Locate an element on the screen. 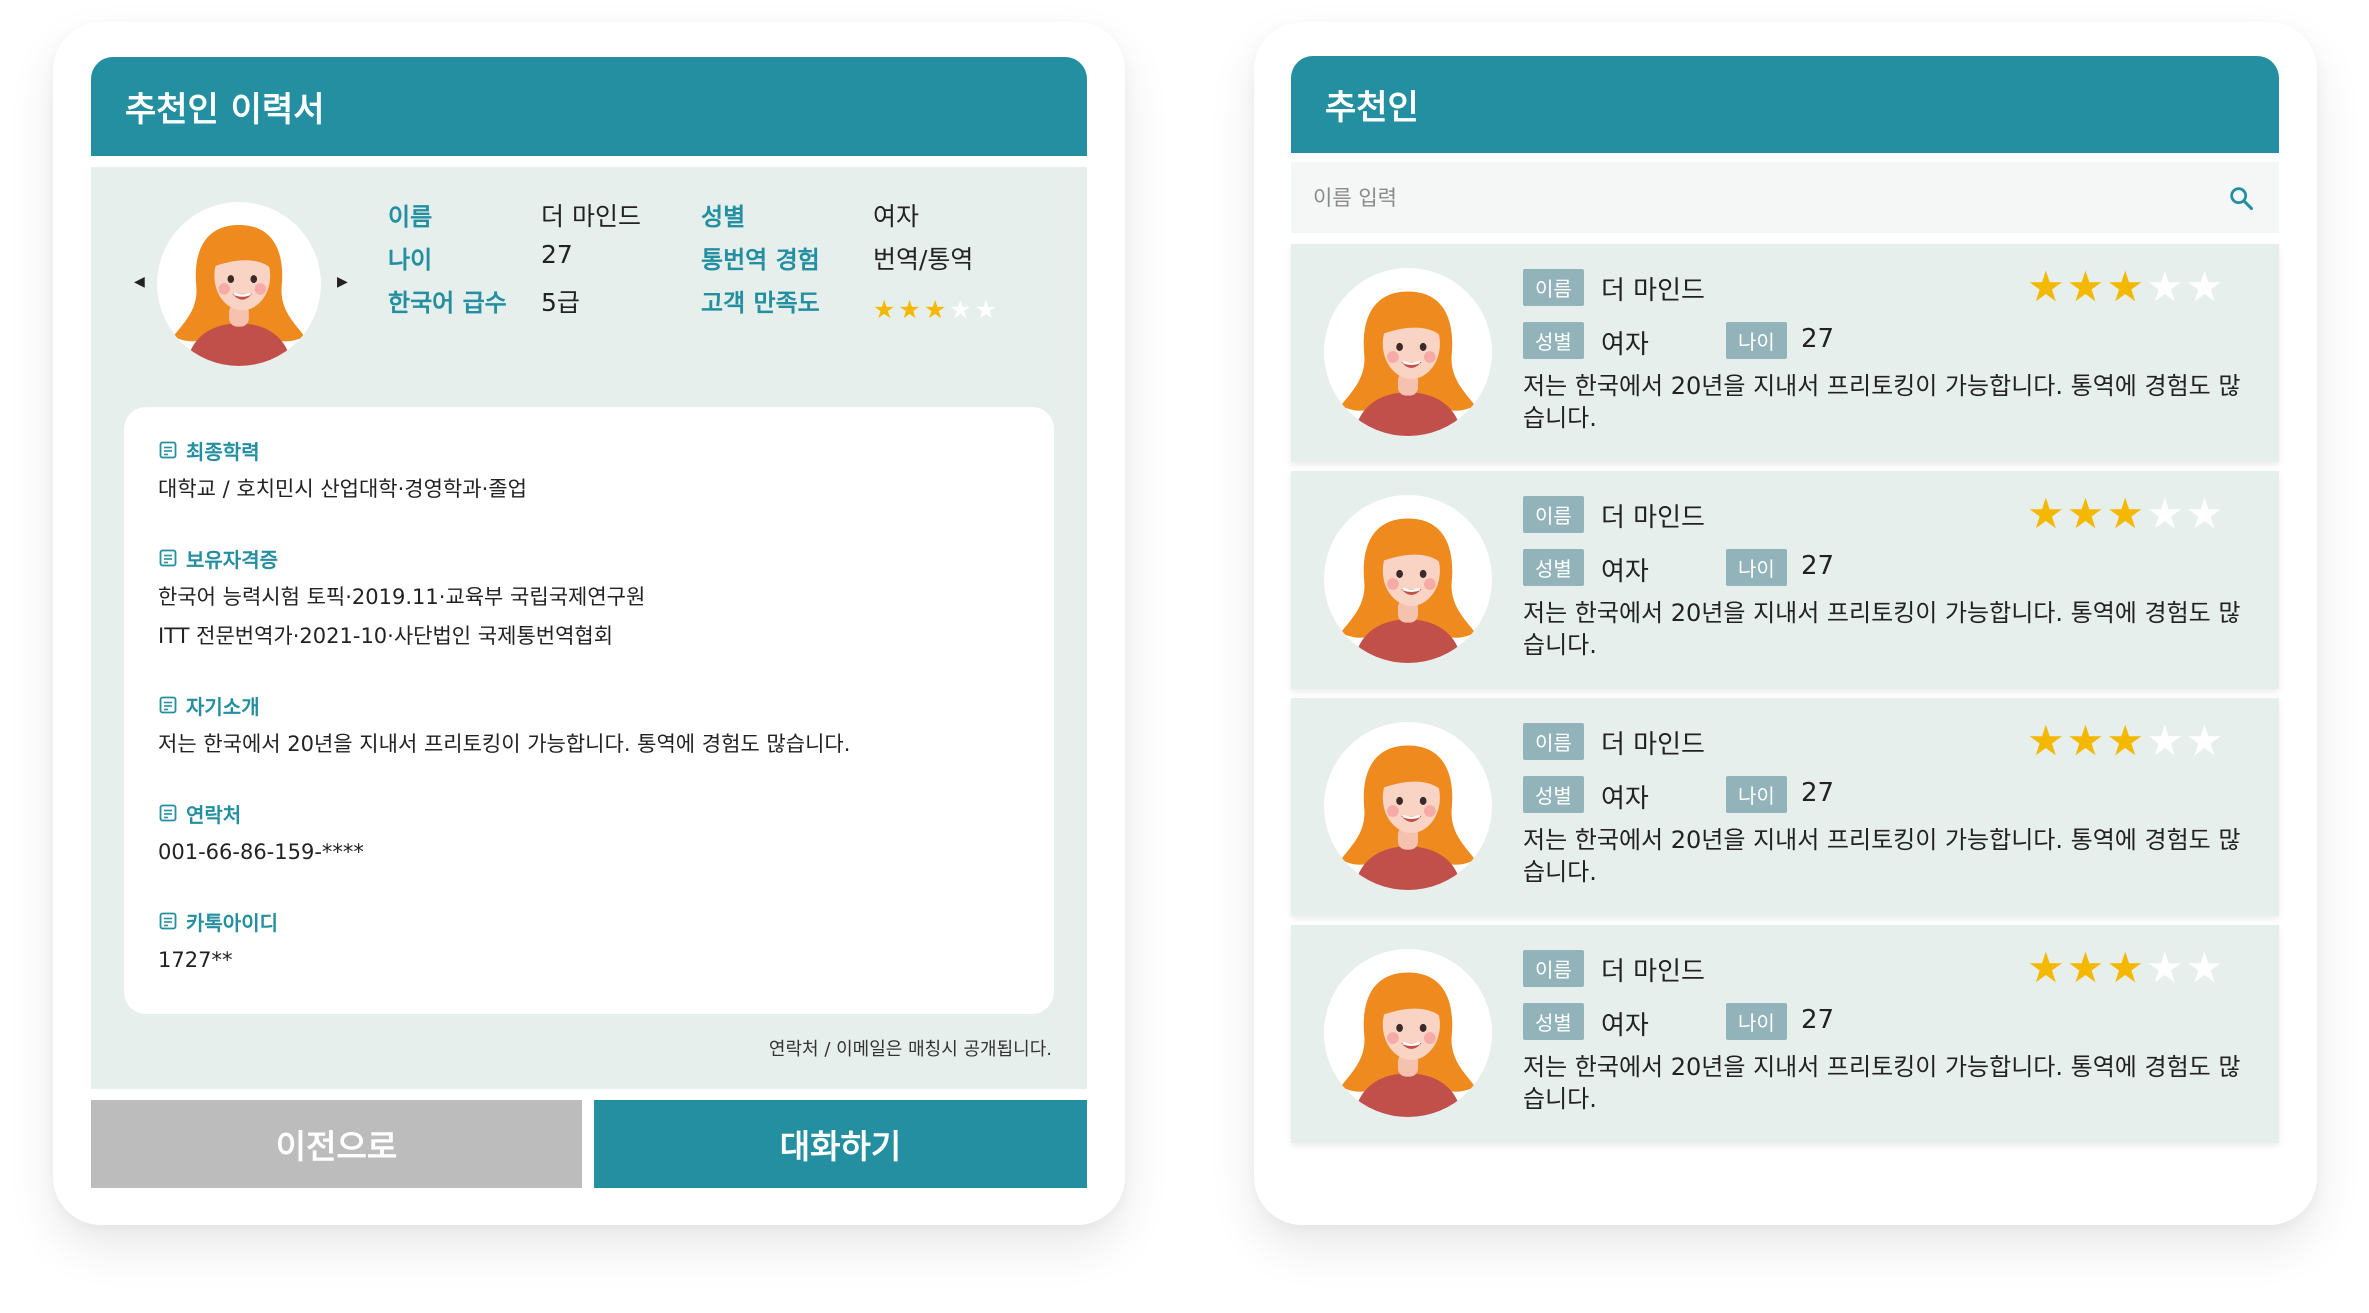  chat-button: 대화하기 is located at coordinates (840, 1144).